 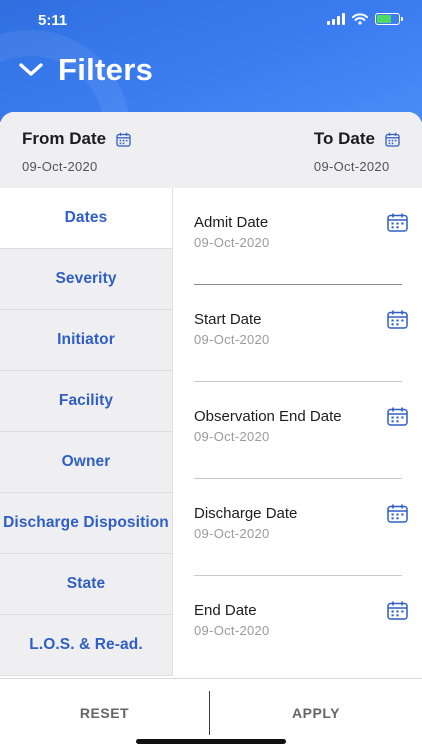 What do you see at coordinates (31, 70) in the screenshot?
I see `chevron-down-icon` at bounding box center [31, 70].